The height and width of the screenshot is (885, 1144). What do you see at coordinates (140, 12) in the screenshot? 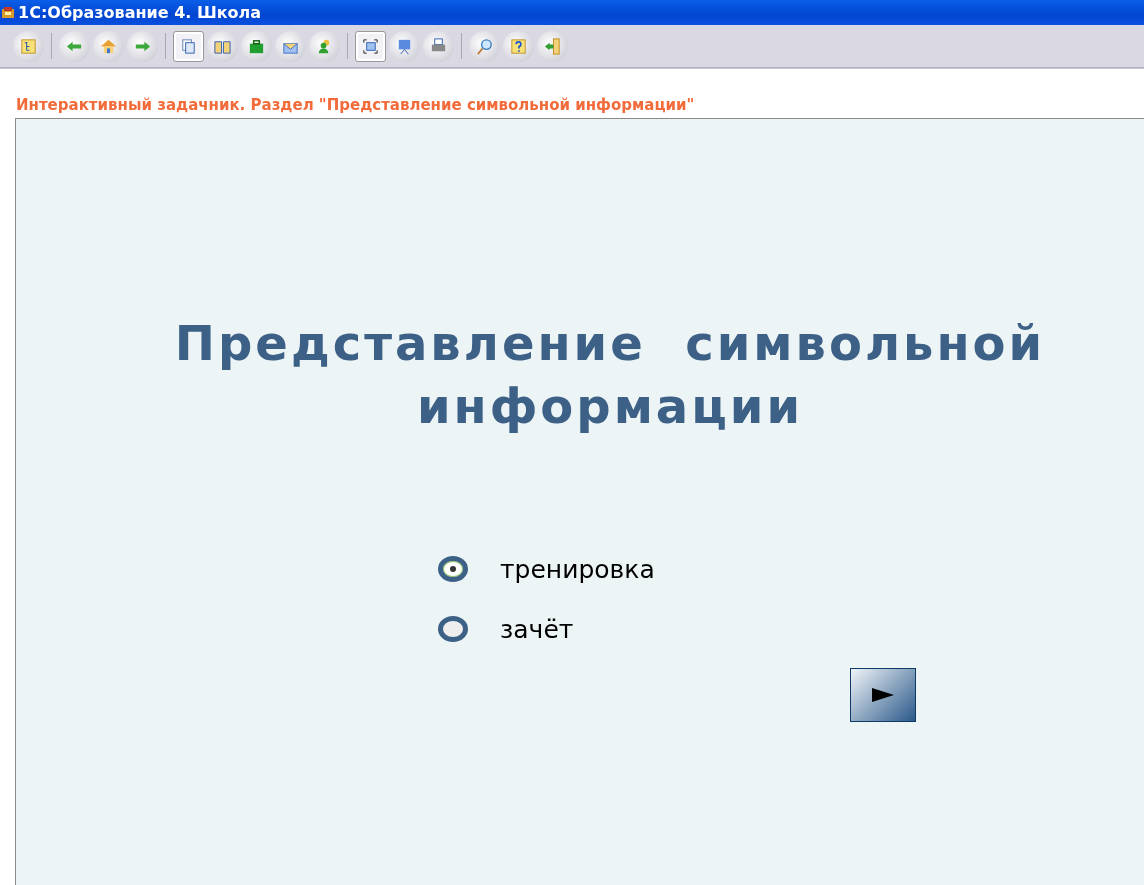
I see `window-title: 1С:Образование 4. Школа` at bounding box center [140, 12].